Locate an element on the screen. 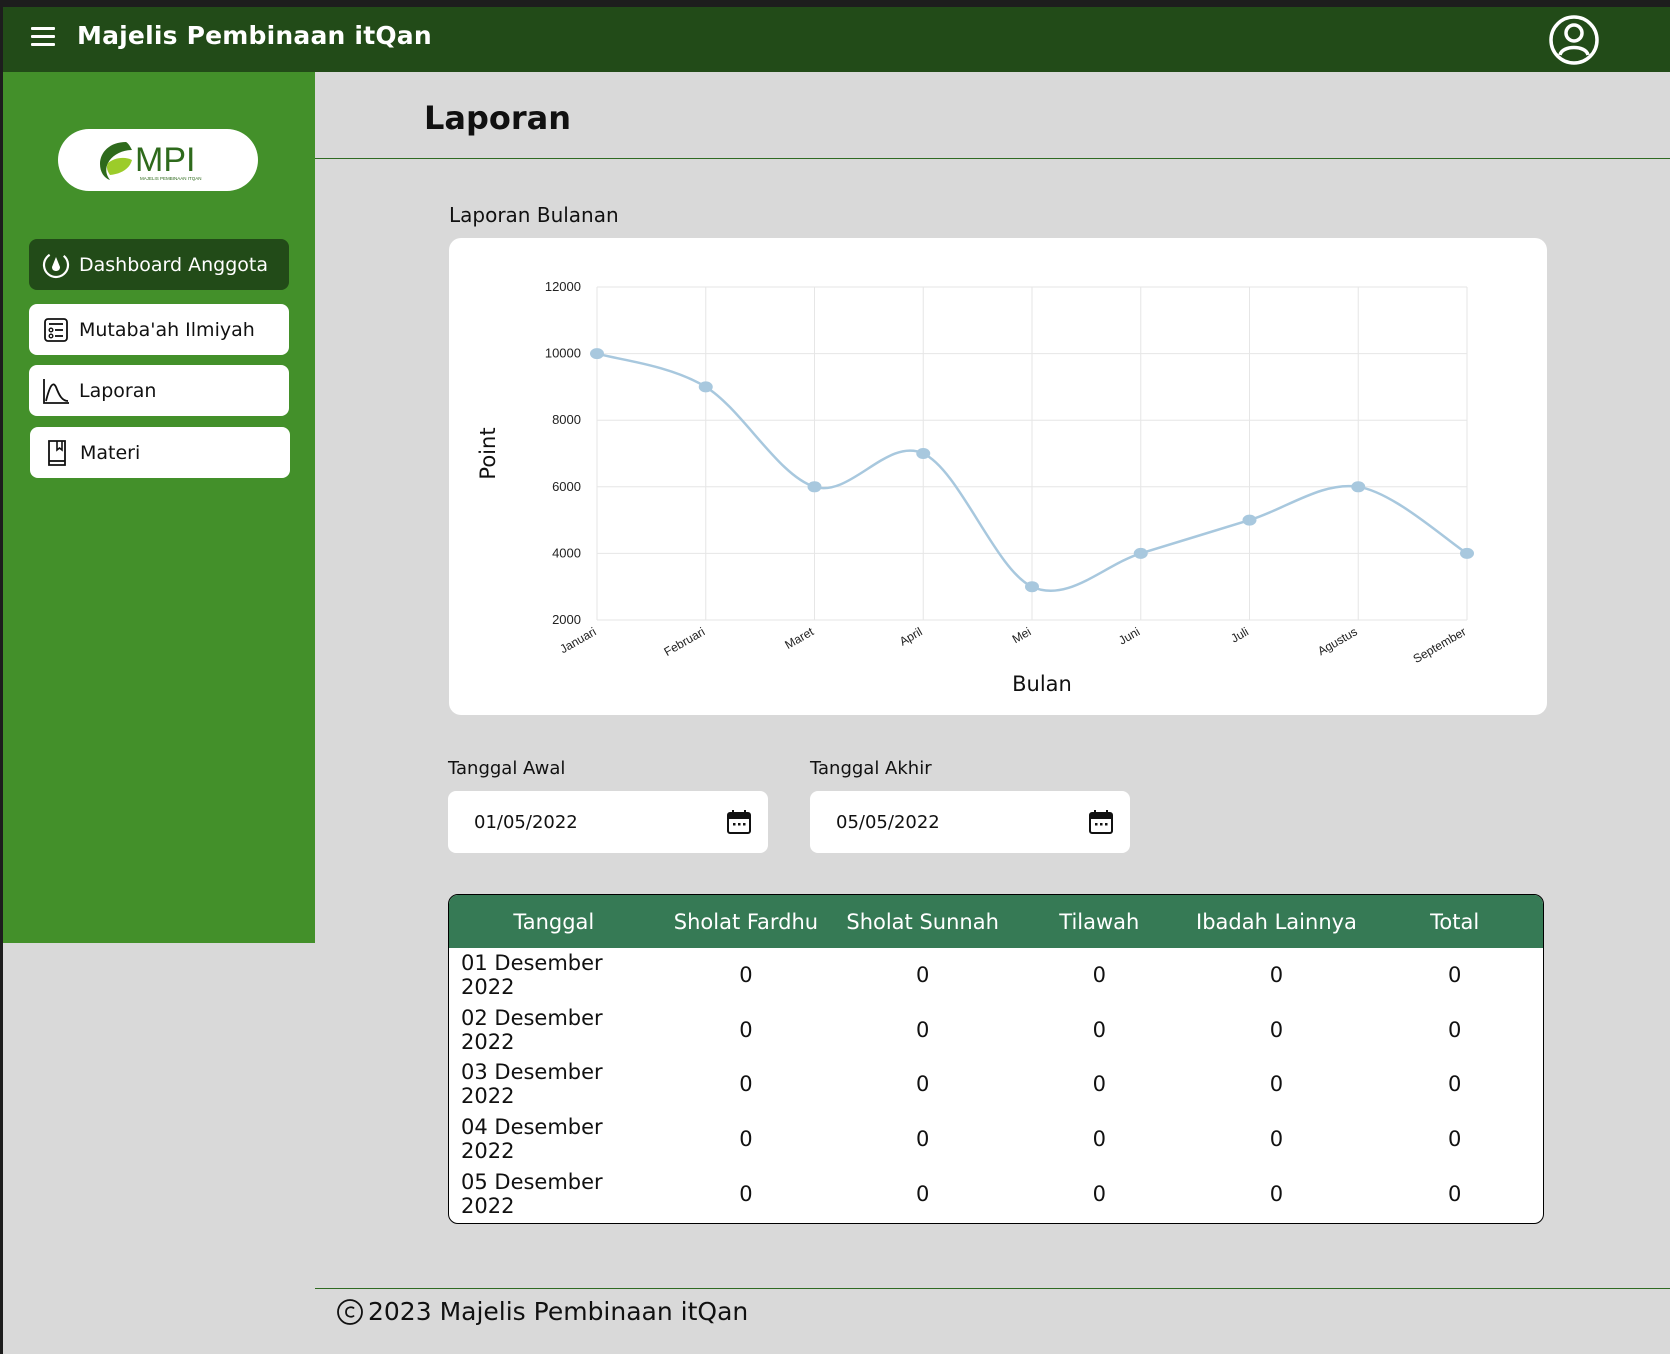 Image resolution: width=1670 pixels, height=1354 pixels. checklist-icon is located at coordinates (56, 330).